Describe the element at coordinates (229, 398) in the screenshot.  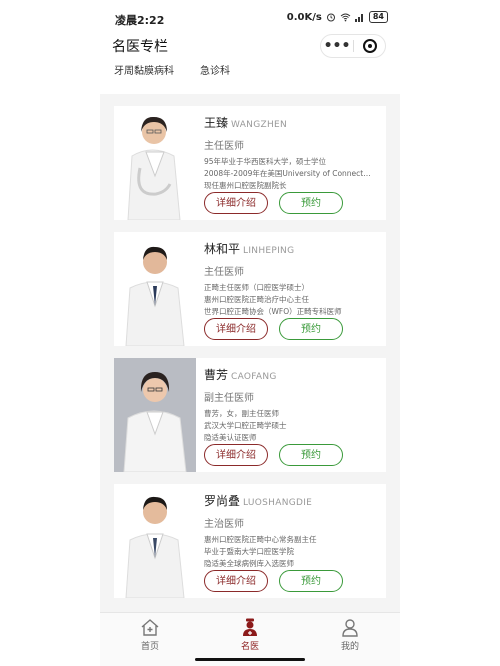
I see `doctor-rank: 副主任医师` at that location.